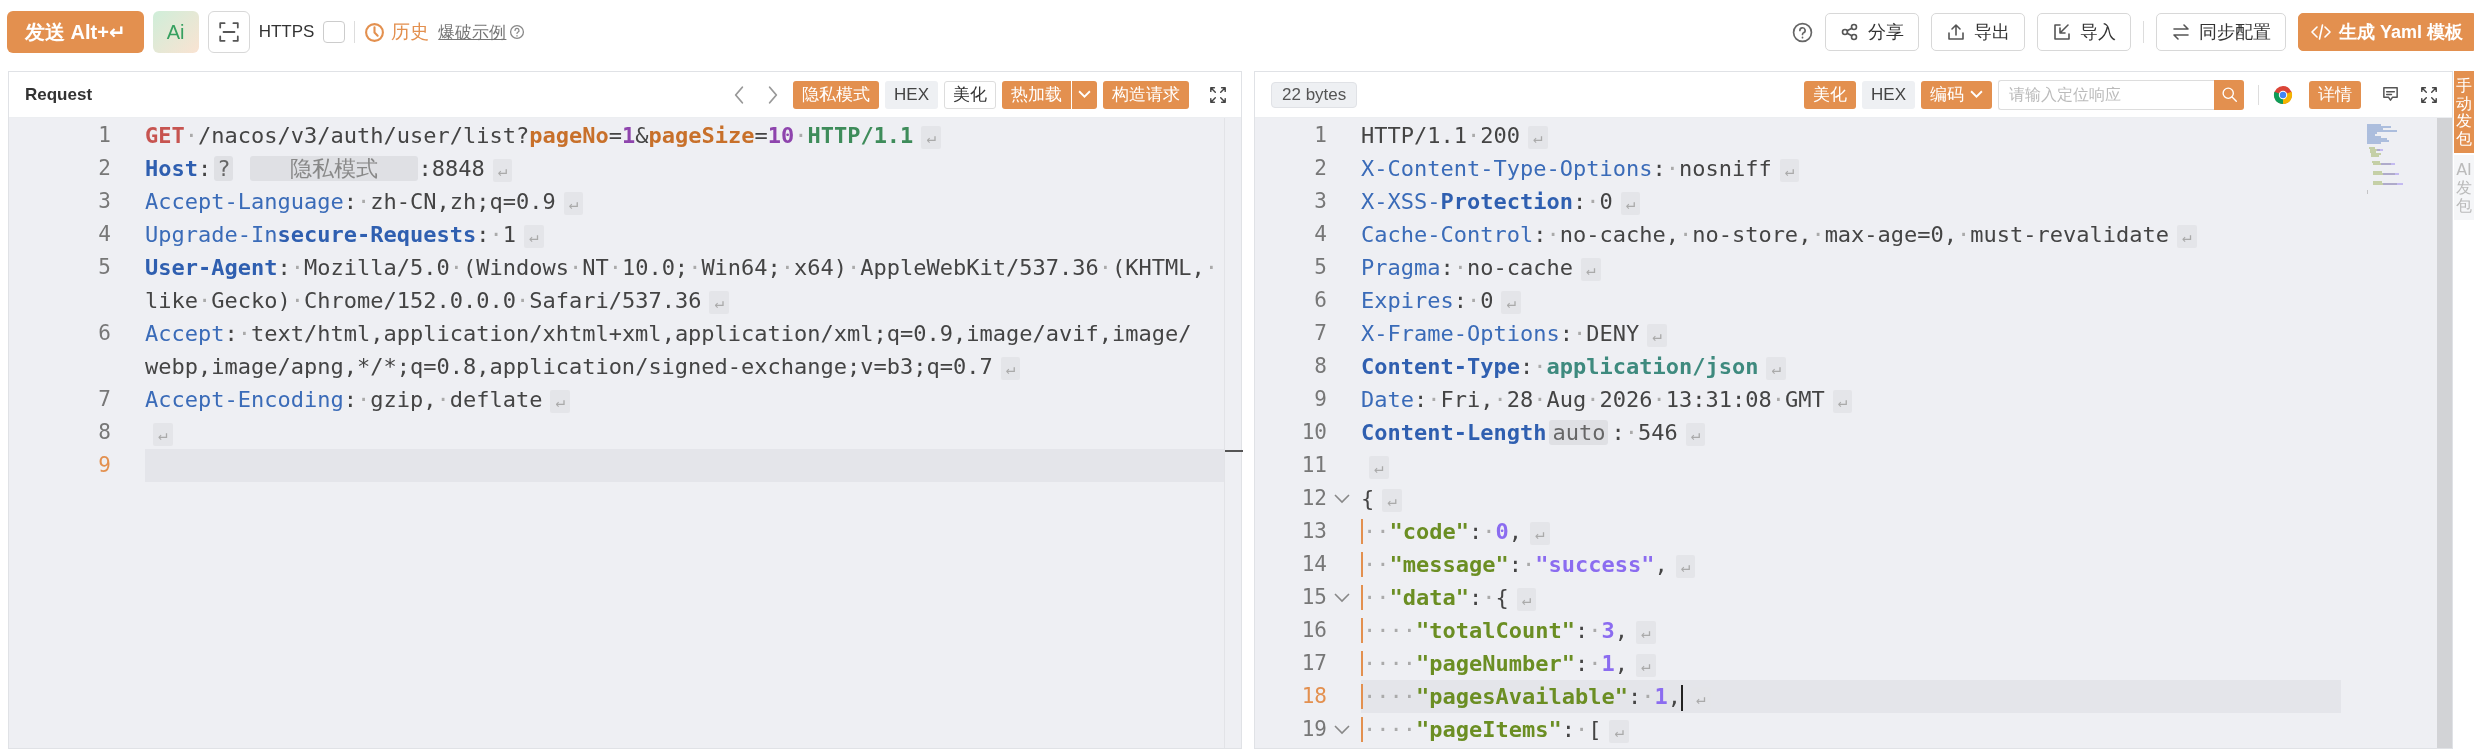  Describe the element at coordinates (685, 234) in the screenshot. I see `code-line: Upgrade-Insecure-Requests:·1 ↵` at that location.